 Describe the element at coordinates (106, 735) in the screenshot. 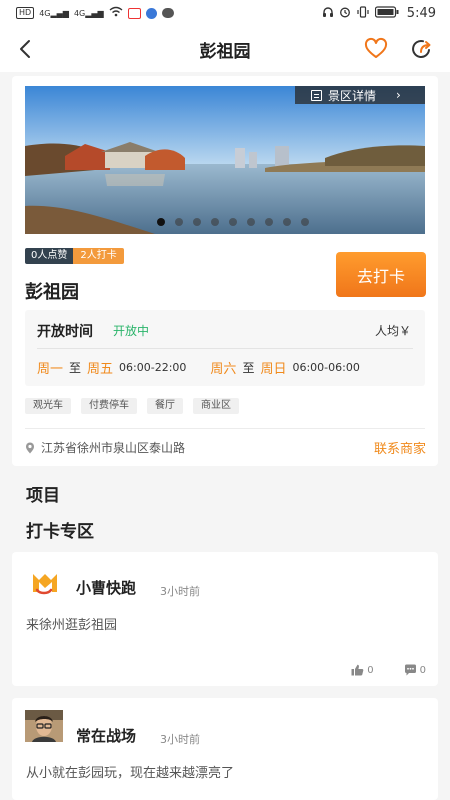

I see `post-username: 常在战场` at that location.